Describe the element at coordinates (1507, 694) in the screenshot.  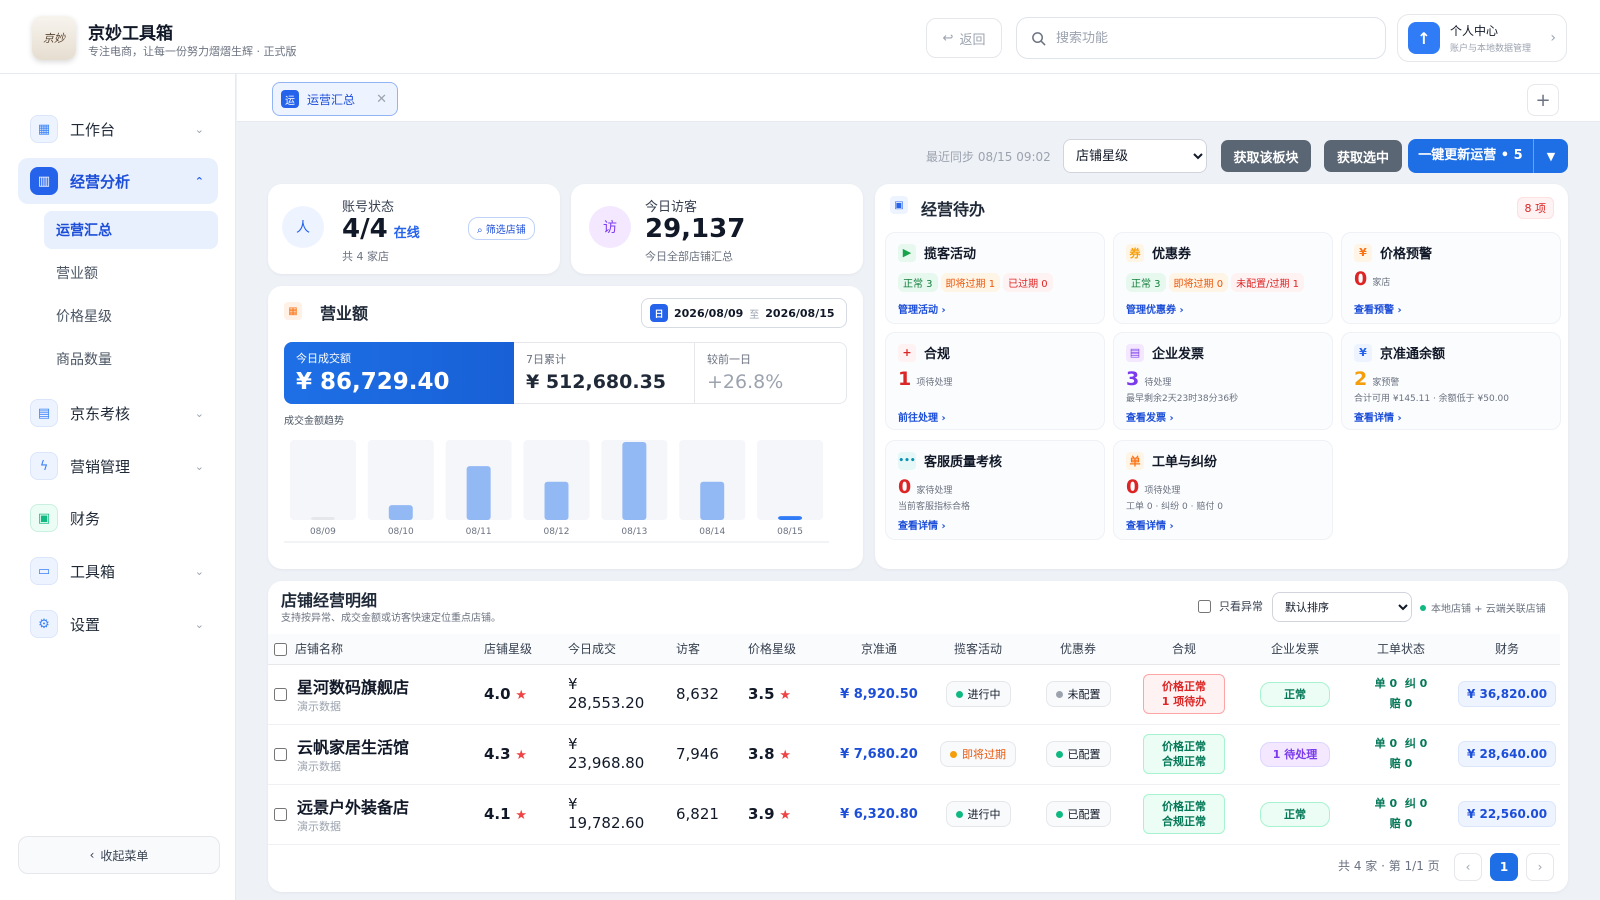
I see `finance-amount: ¥ 36,820.00` at that location.